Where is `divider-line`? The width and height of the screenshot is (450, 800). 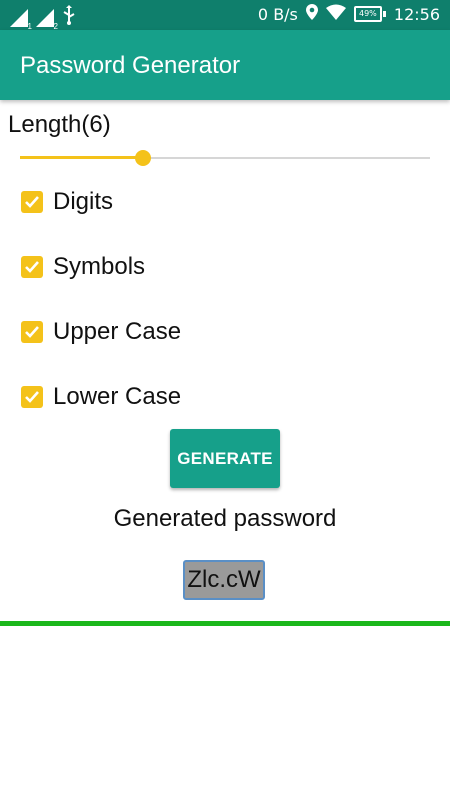
divider-line is located at coordinates (225, 623).